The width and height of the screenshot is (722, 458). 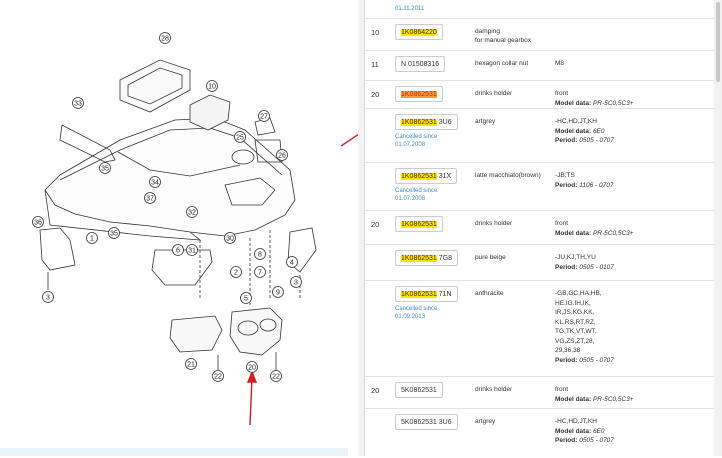 I want to click on part-row: 11 N 01508316 hexagon collar nut M8, so click(x=540, y=65).